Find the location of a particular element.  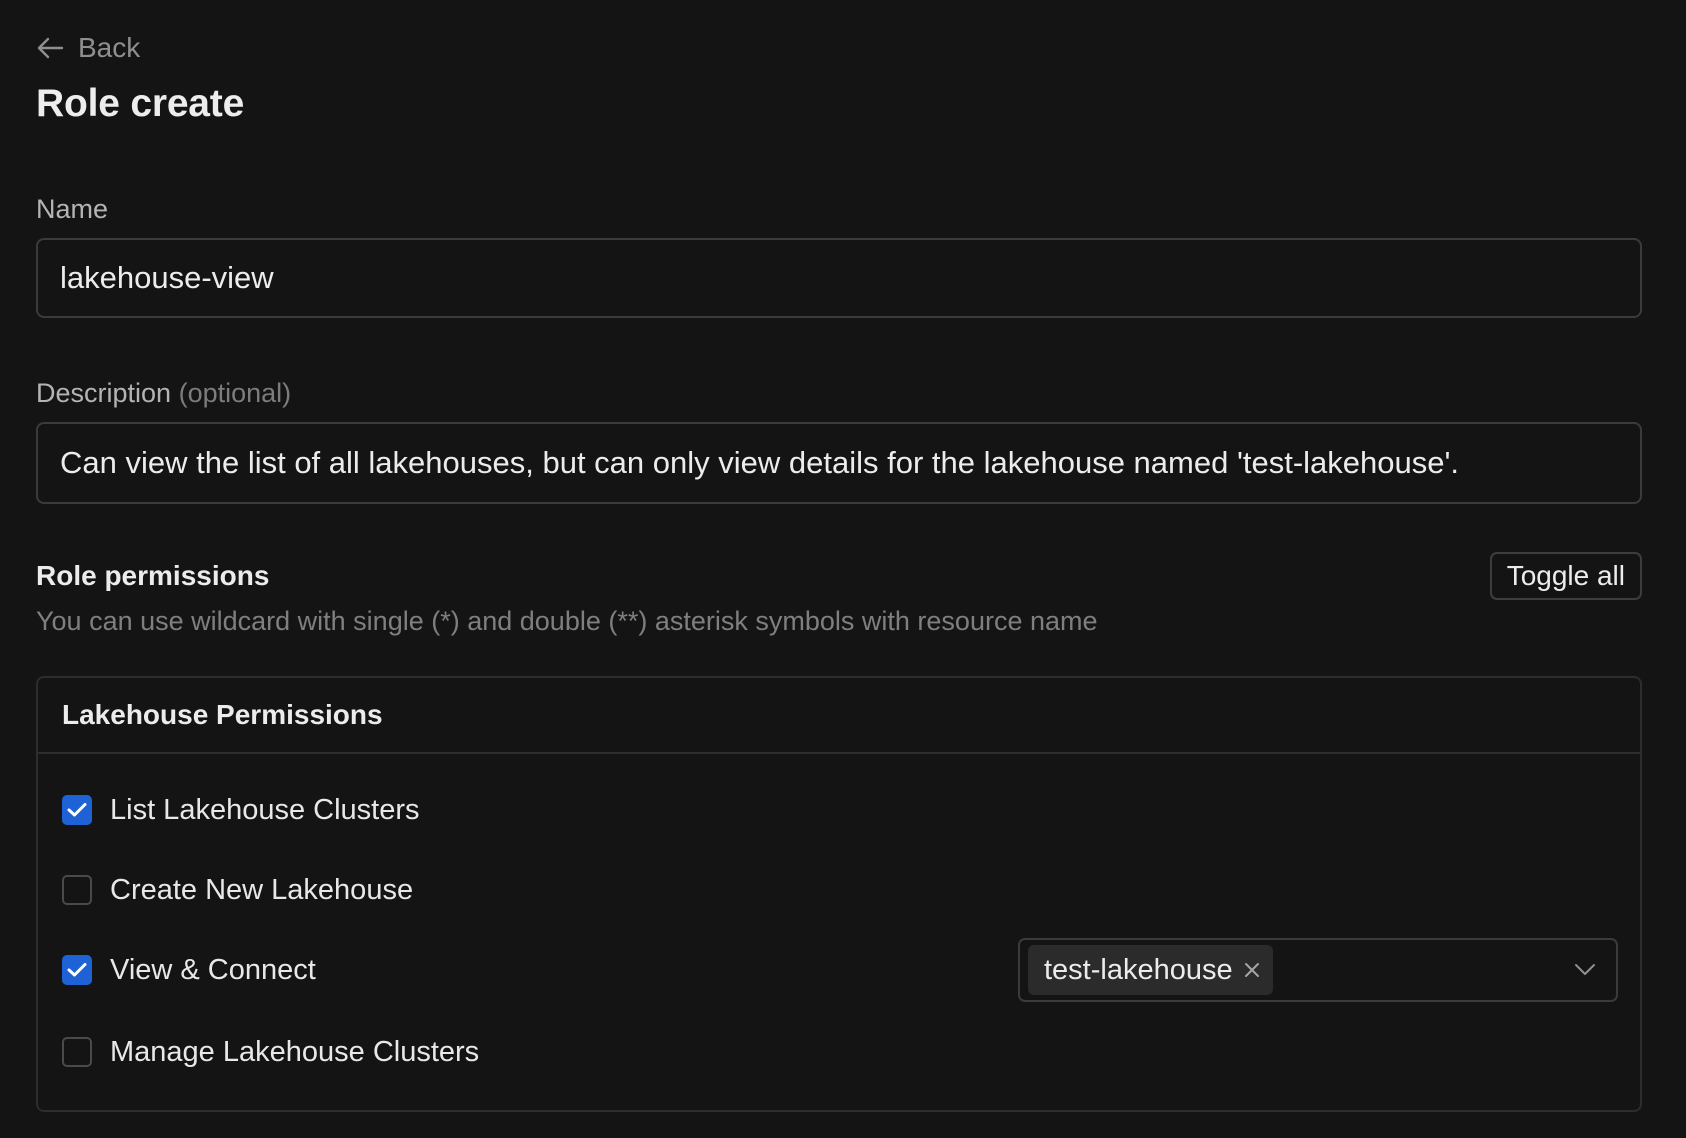

optional-label: (optional) is located at coordinates (235, 393).